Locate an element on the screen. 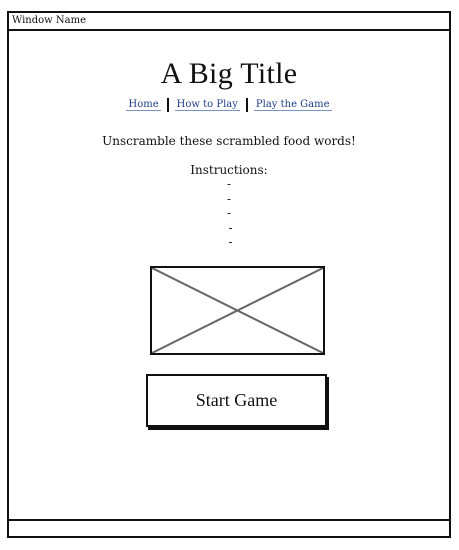 This screenshot has width=459, height=550. image-placeholder-icon is located at coordinates (237, 310).